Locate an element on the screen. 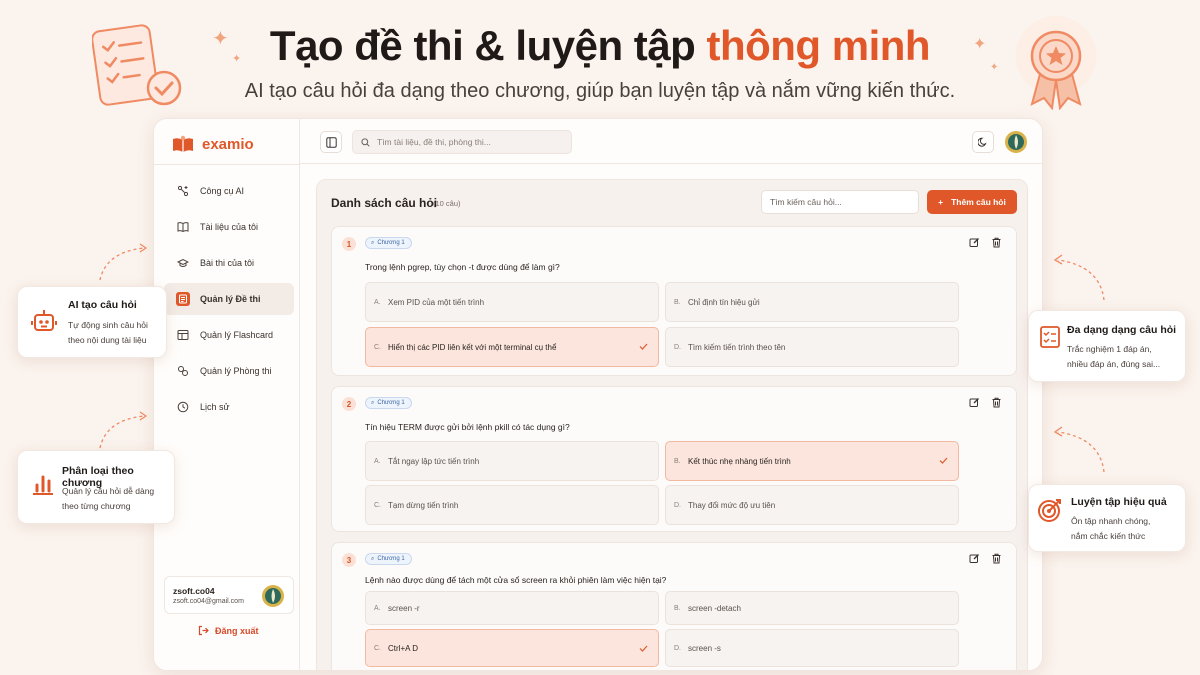  exam-manage-icon is located at coordinates (183, 299).